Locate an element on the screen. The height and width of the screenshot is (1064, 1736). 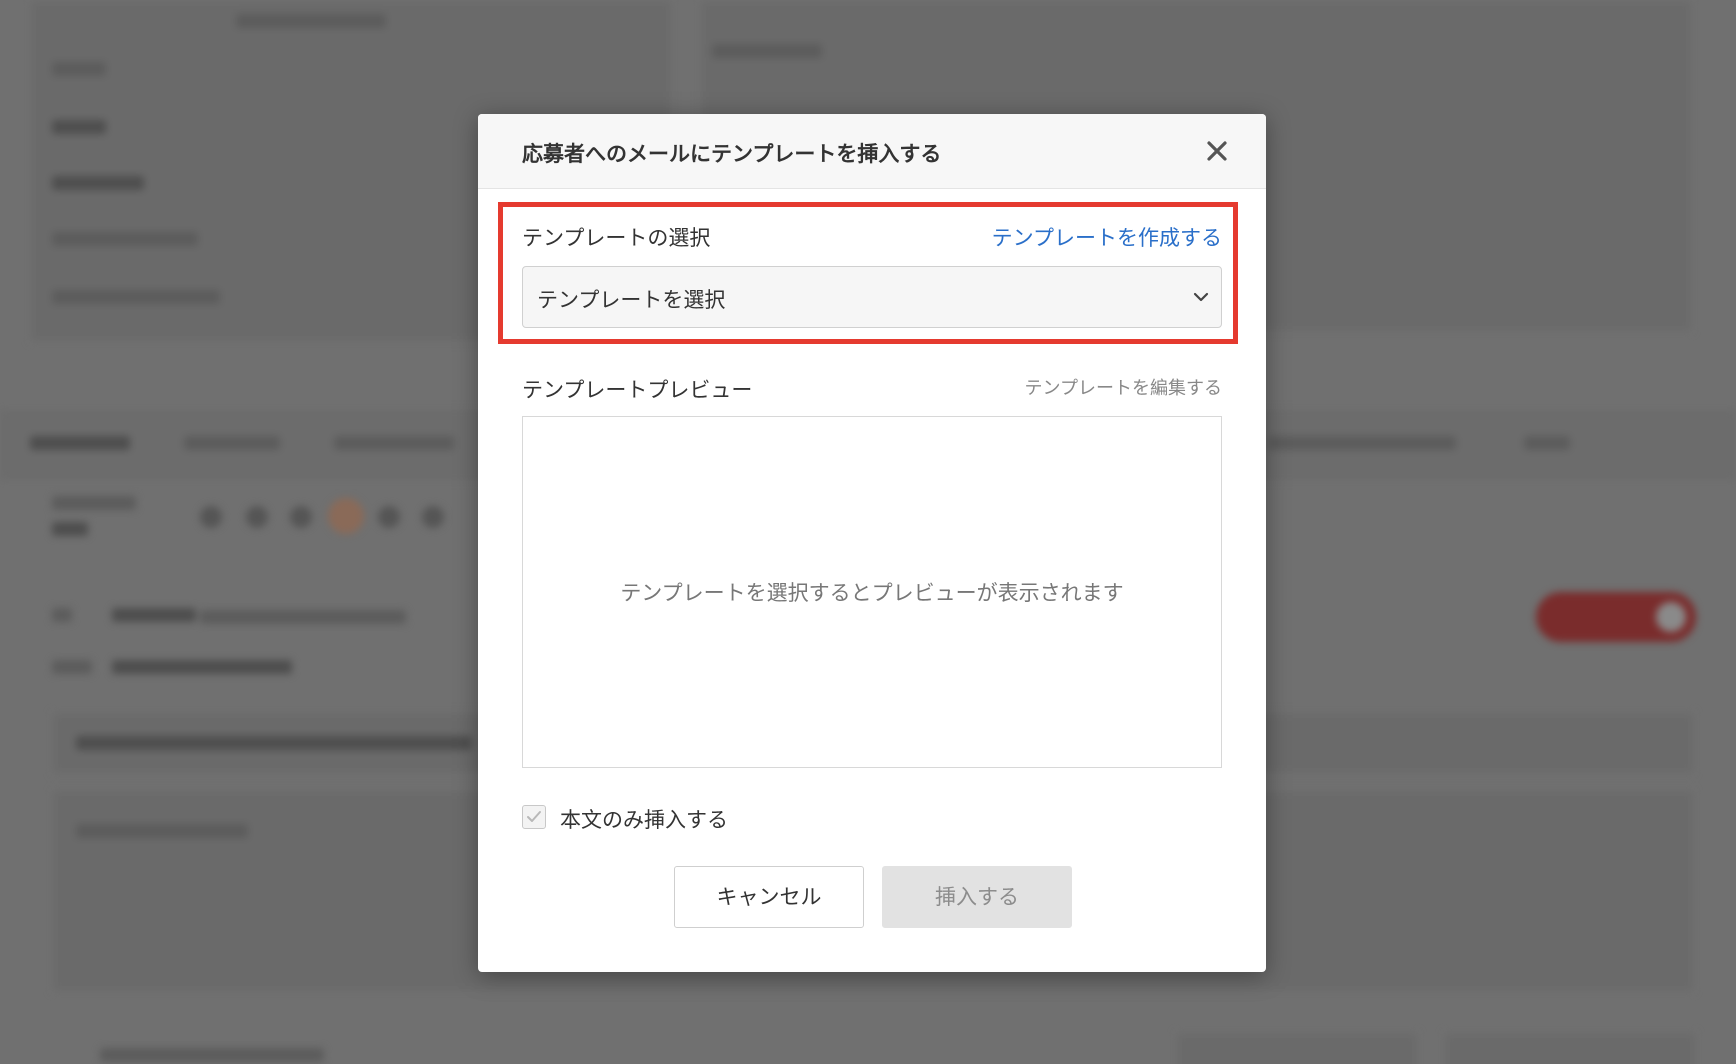
create-template-link: テンプレートを作成する is located at coordinates (1107, 237).